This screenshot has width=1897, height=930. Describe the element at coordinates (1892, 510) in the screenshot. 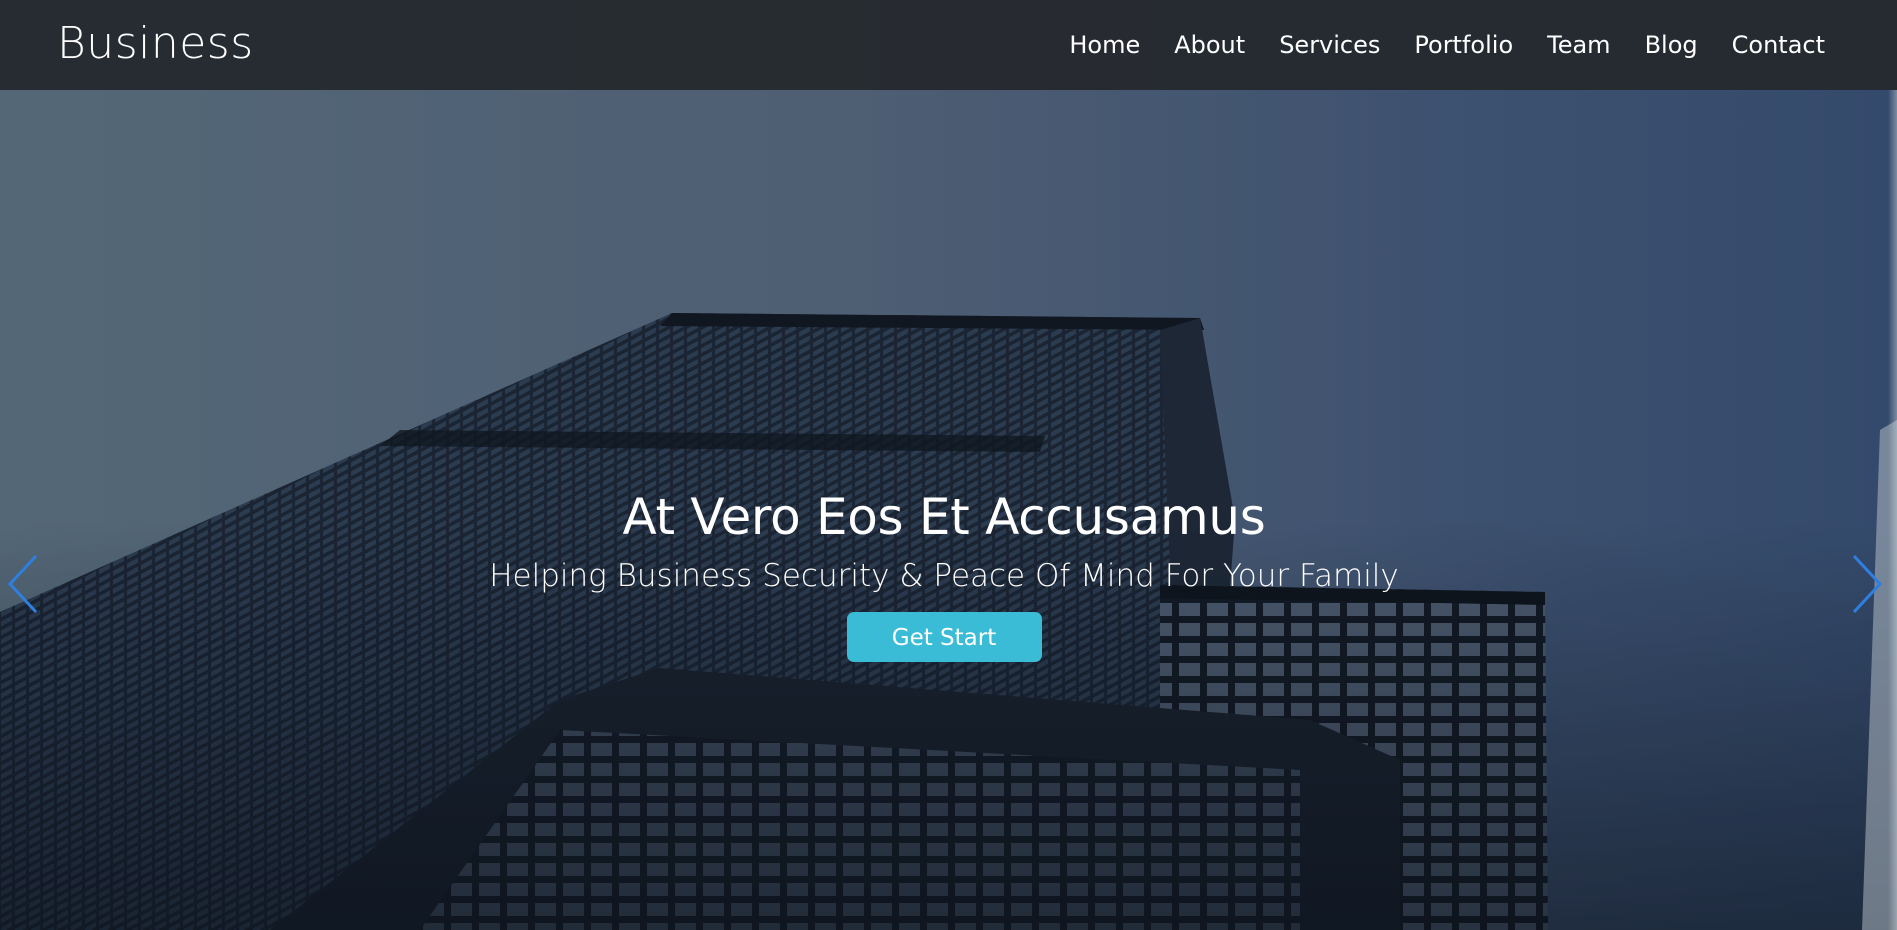

I see `slide-edge` at that location.